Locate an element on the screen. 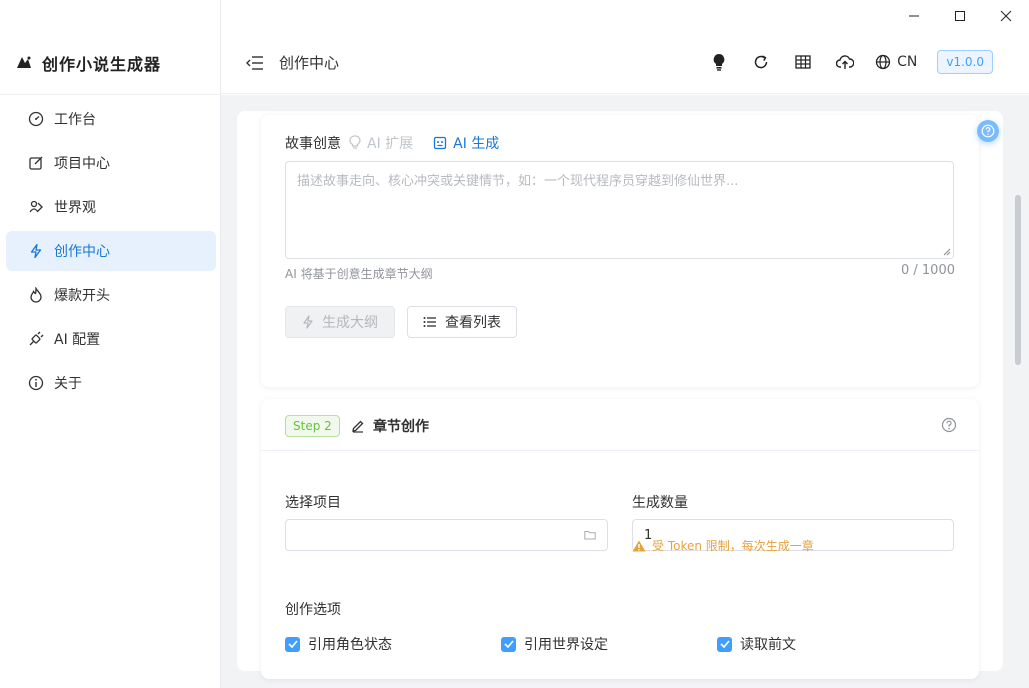  theme-toggle-button is located at coordinates (719, 62).